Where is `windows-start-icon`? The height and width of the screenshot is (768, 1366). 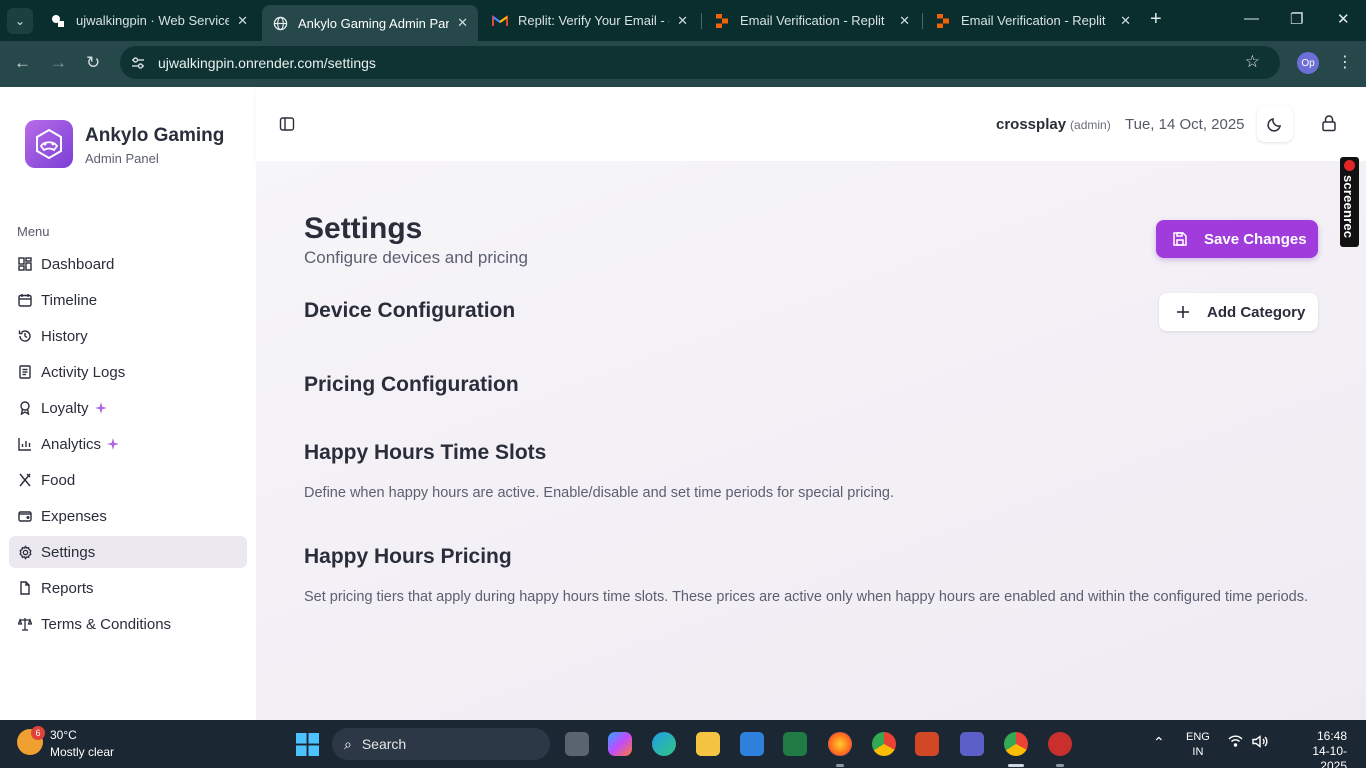 windows-start-icon is located at coordinates (307, 744).